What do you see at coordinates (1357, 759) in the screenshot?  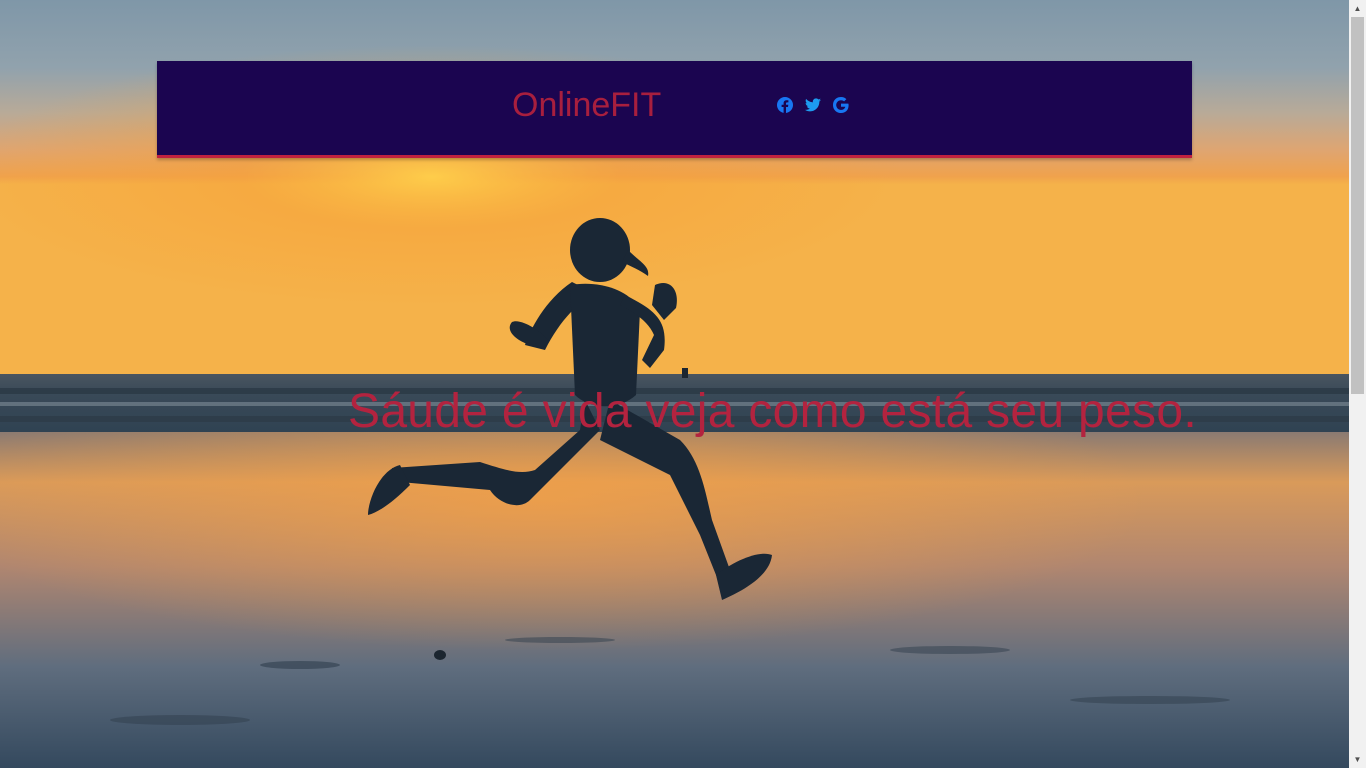 I see `scroll-down-arrow: ▼` at bounding box center [1357, 759].